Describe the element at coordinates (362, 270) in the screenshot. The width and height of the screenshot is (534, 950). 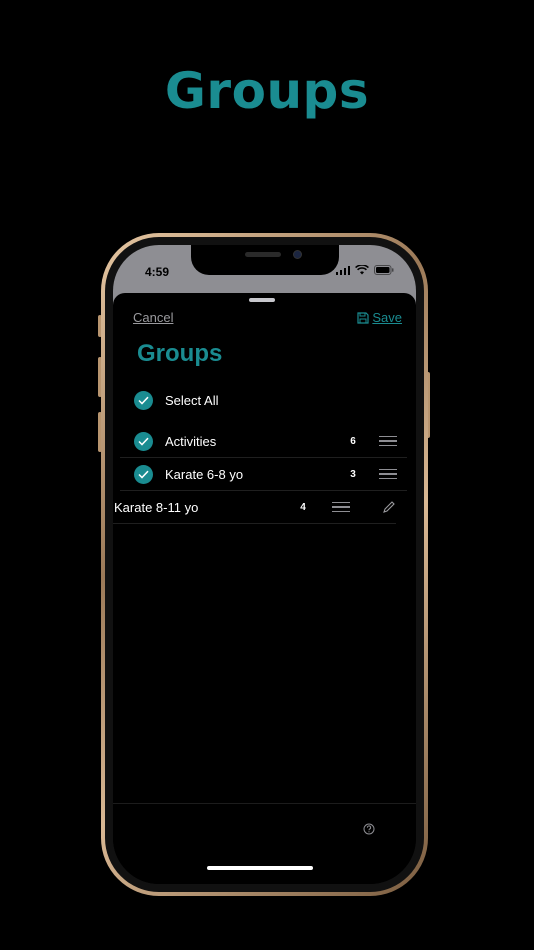
I see `wifi-icon` at that location.